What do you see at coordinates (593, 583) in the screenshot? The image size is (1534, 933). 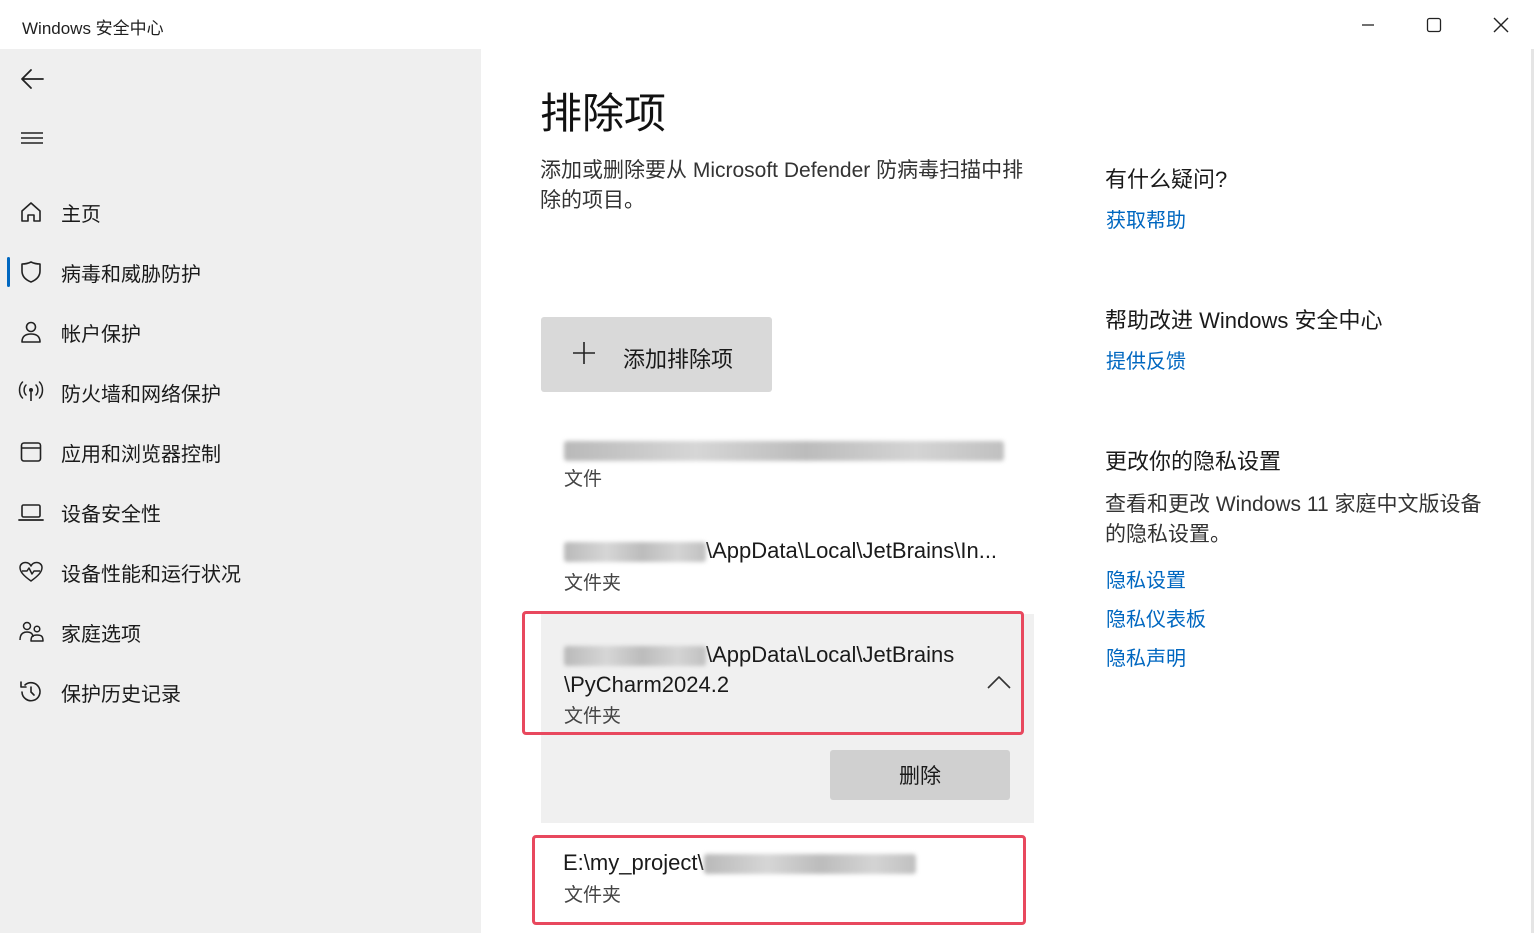 I see `exclusion-type: 文件夹` at bounding box center [593, 583].